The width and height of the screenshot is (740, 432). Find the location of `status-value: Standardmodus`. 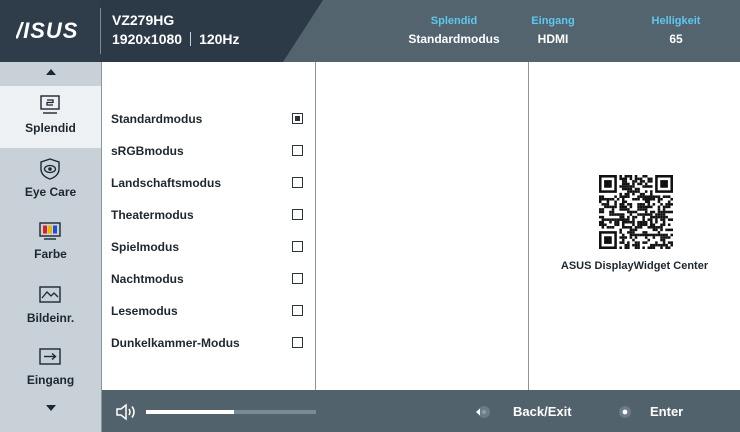

status-value: Standardmodus is located at coordinates (454, 39).